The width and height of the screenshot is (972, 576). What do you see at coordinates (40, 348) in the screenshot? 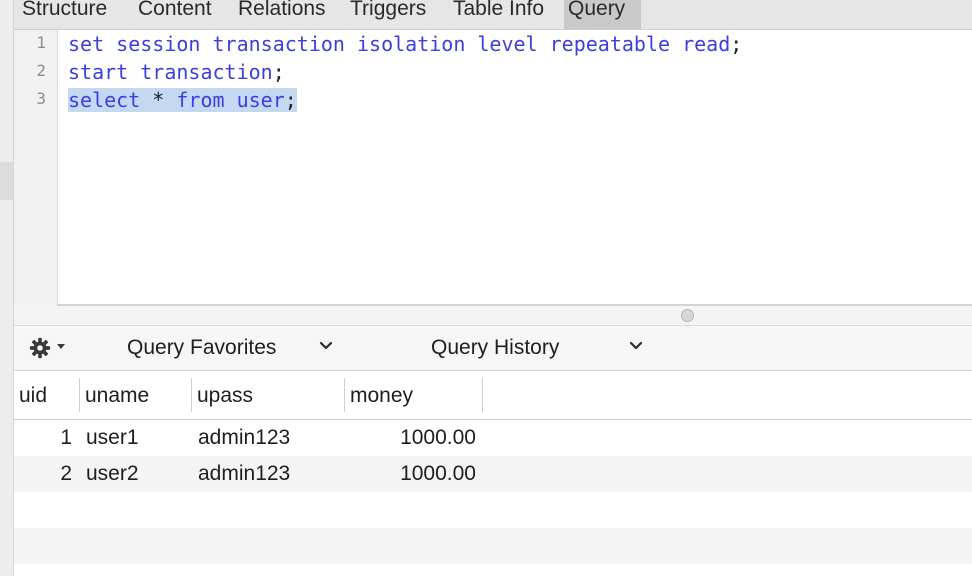
I see `gear-icon` at bounding box center [40, 348].